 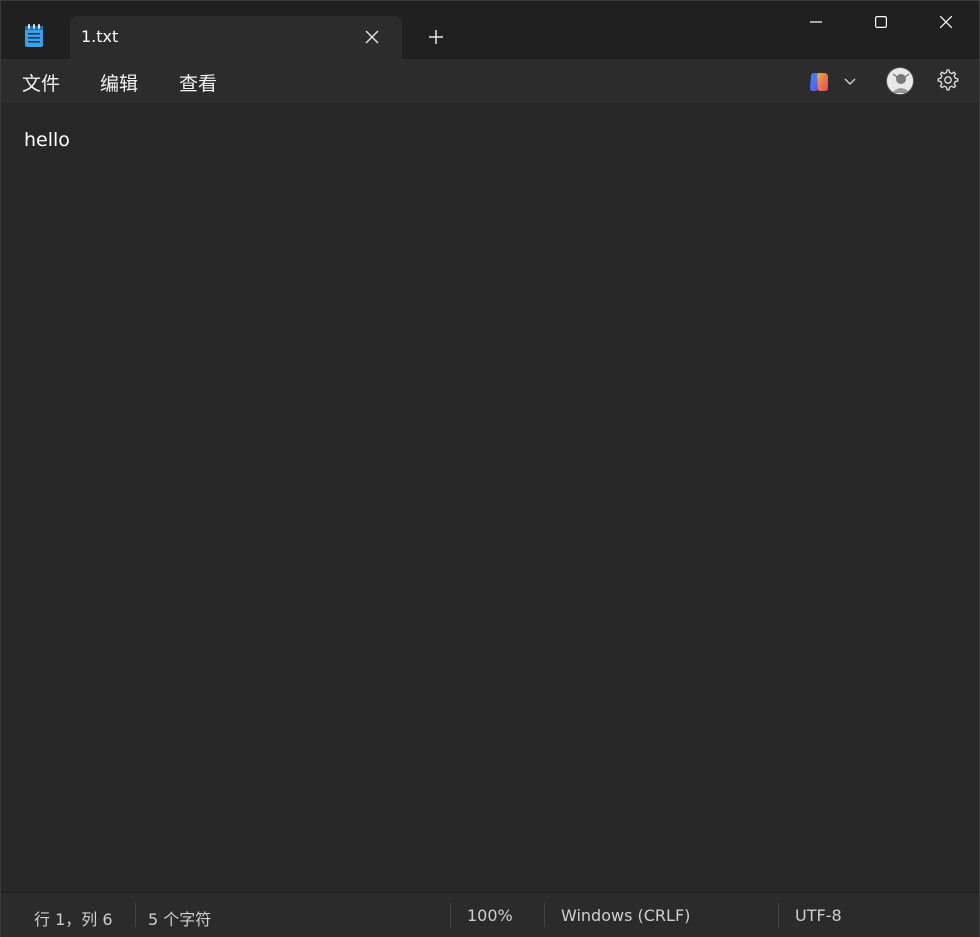 What do you see at coordinates (625, 915) in the screenshot?
I see `line-ending: Windows (CRLF)` at bounding box center [625, 915].